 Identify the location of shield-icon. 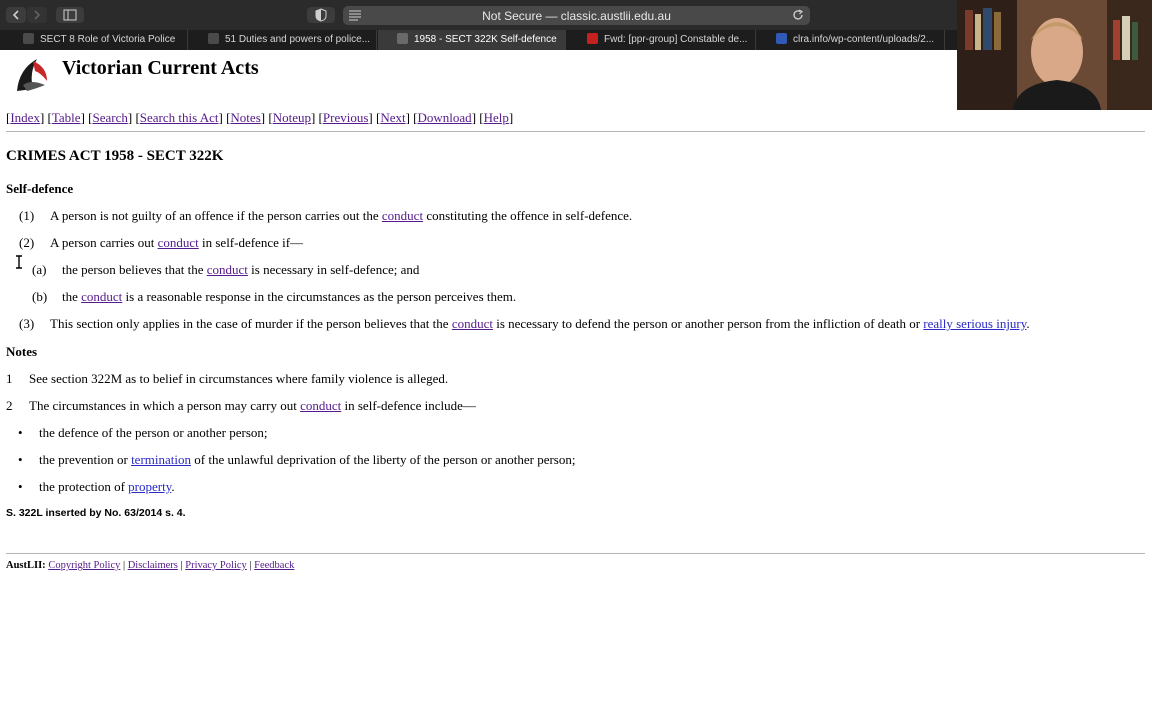
(321, 15).